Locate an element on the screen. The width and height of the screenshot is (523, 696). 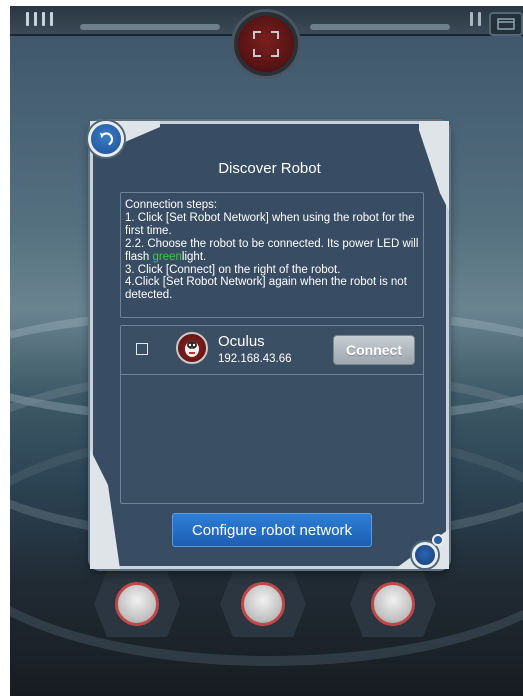
window-icon is located at coordinates (506, 24).